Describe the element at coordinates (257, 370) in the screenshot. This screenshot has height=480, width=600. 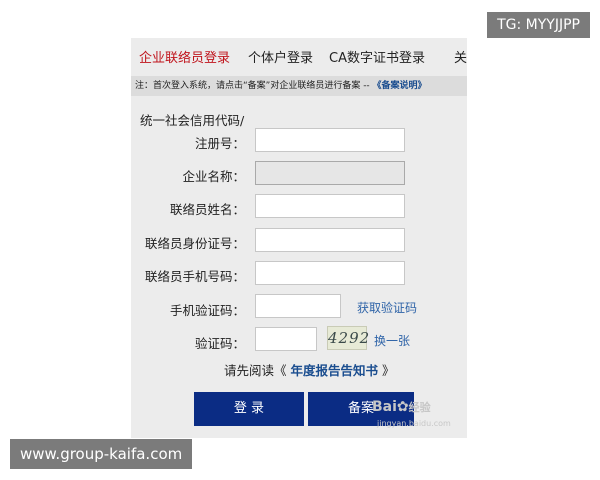
I see `read-notice-prefix: 请先阅读《` at that location.